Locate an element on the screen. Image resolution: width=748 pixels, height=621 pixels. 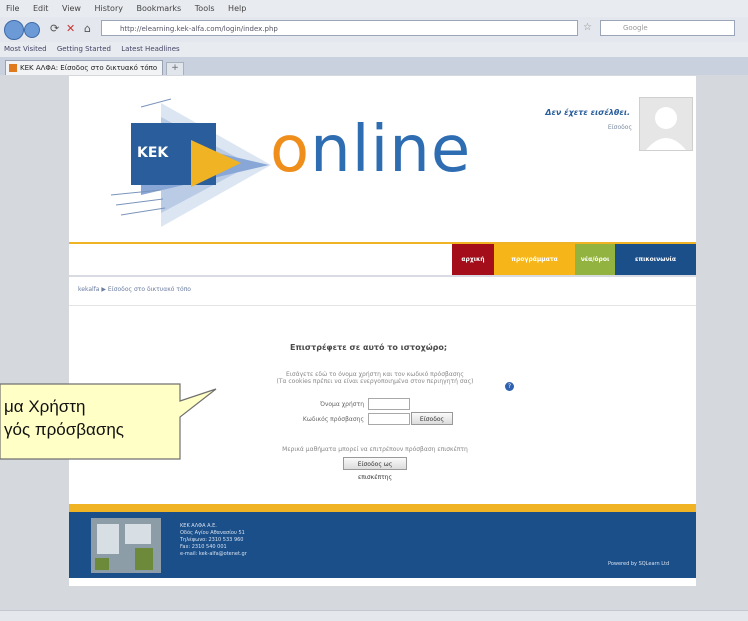
logo-text: KEK is located at coordinates (153, 153).